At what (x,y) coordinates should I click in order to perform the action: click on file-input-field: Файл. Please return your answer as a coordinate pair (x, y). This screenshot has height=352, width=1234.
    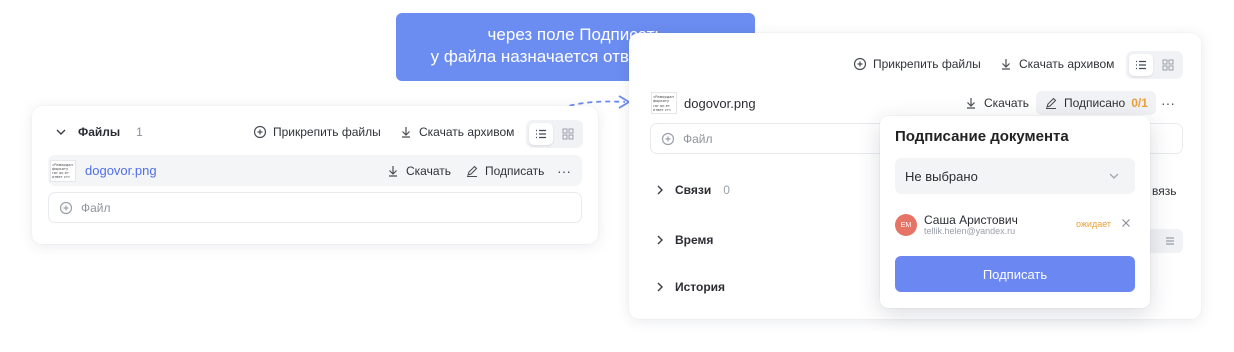
    Looking at the image, I should click on (315, 207).